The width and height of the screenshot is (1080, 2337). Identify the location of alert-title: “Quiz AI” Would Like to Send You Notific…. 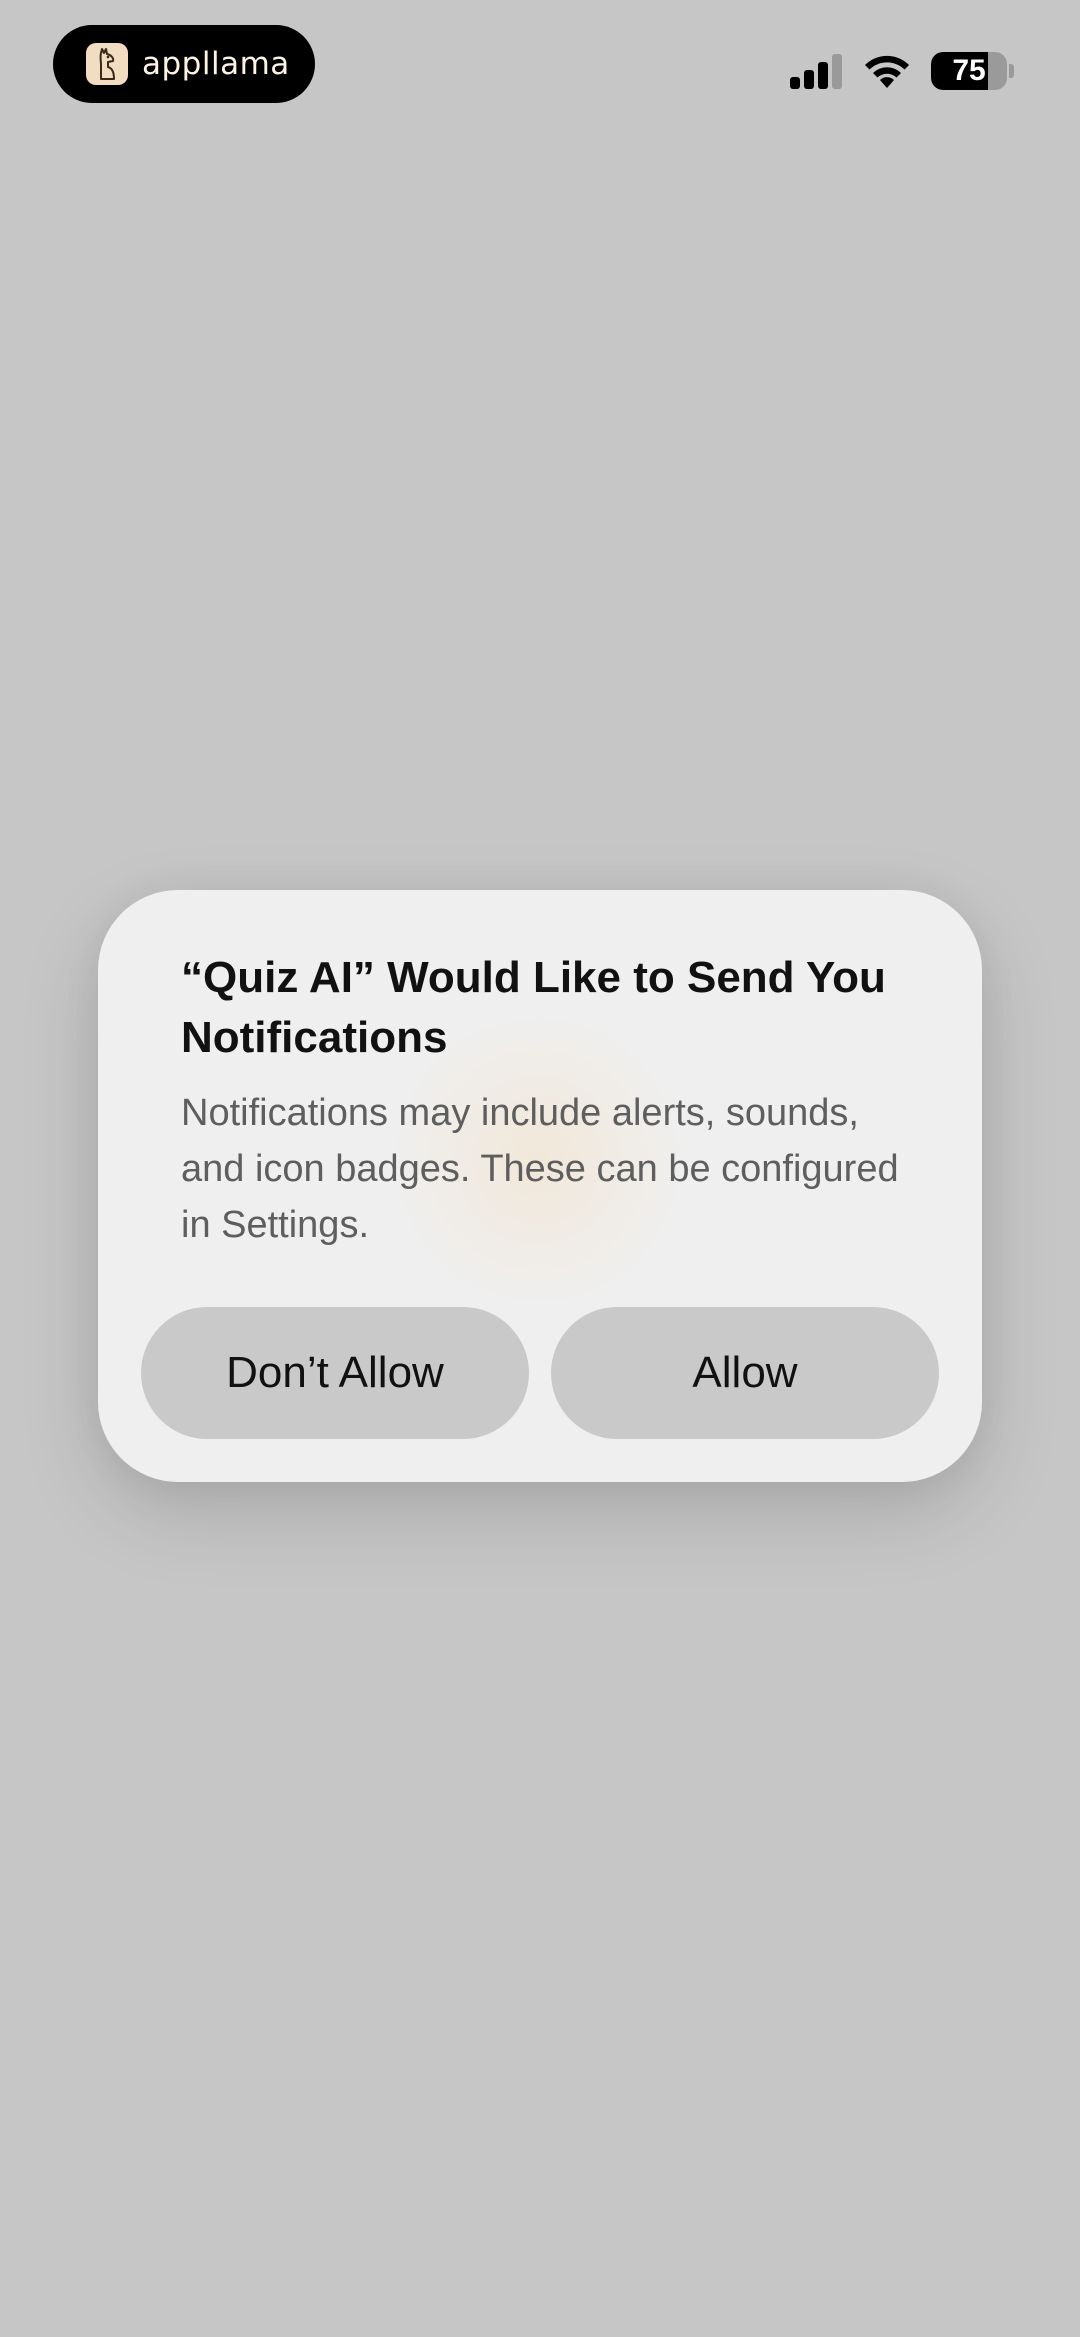
(533, 1007).